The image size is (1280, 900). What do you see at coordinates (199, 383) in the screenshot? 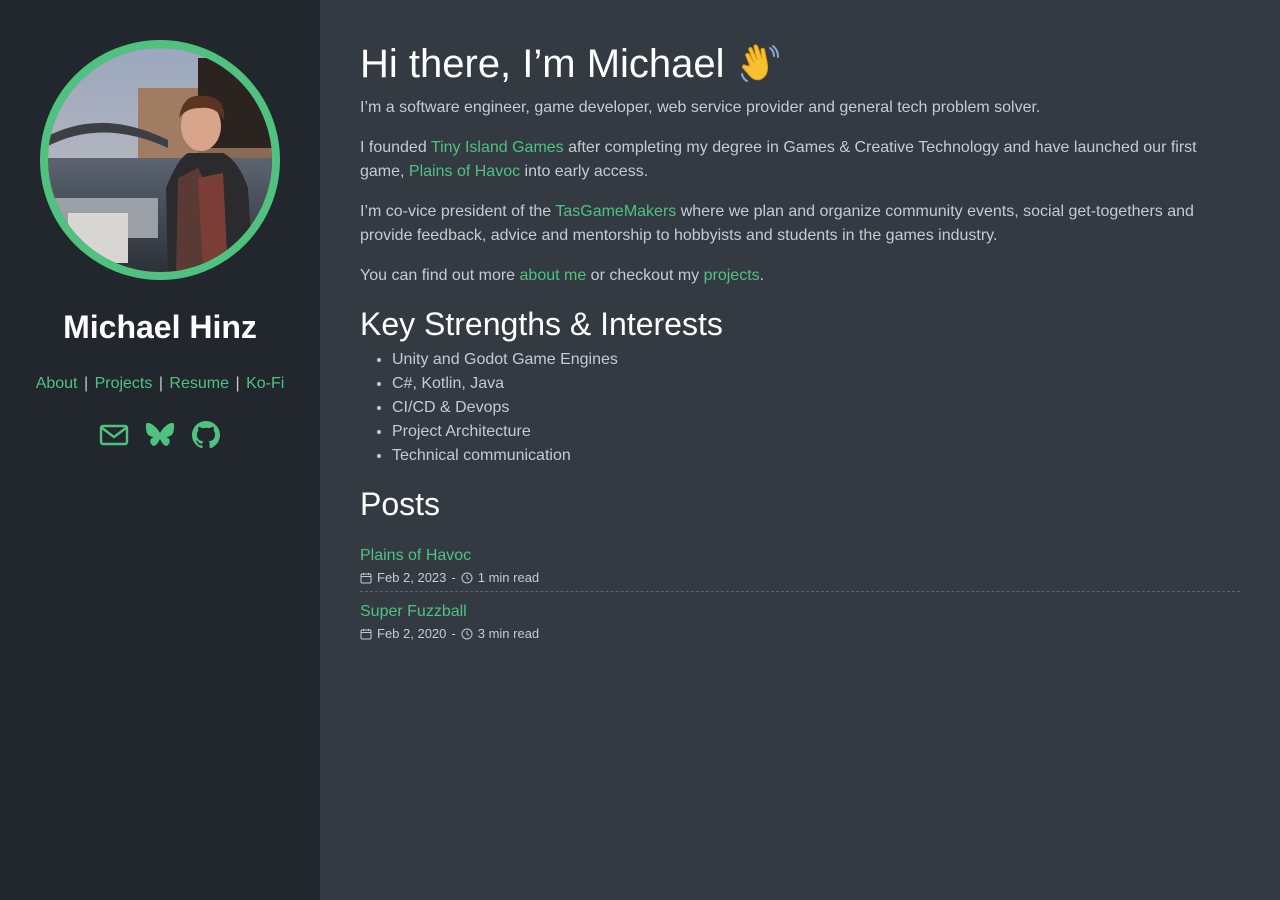
I see `nav-link-resume: Resume` at bounding box center [199, 383].